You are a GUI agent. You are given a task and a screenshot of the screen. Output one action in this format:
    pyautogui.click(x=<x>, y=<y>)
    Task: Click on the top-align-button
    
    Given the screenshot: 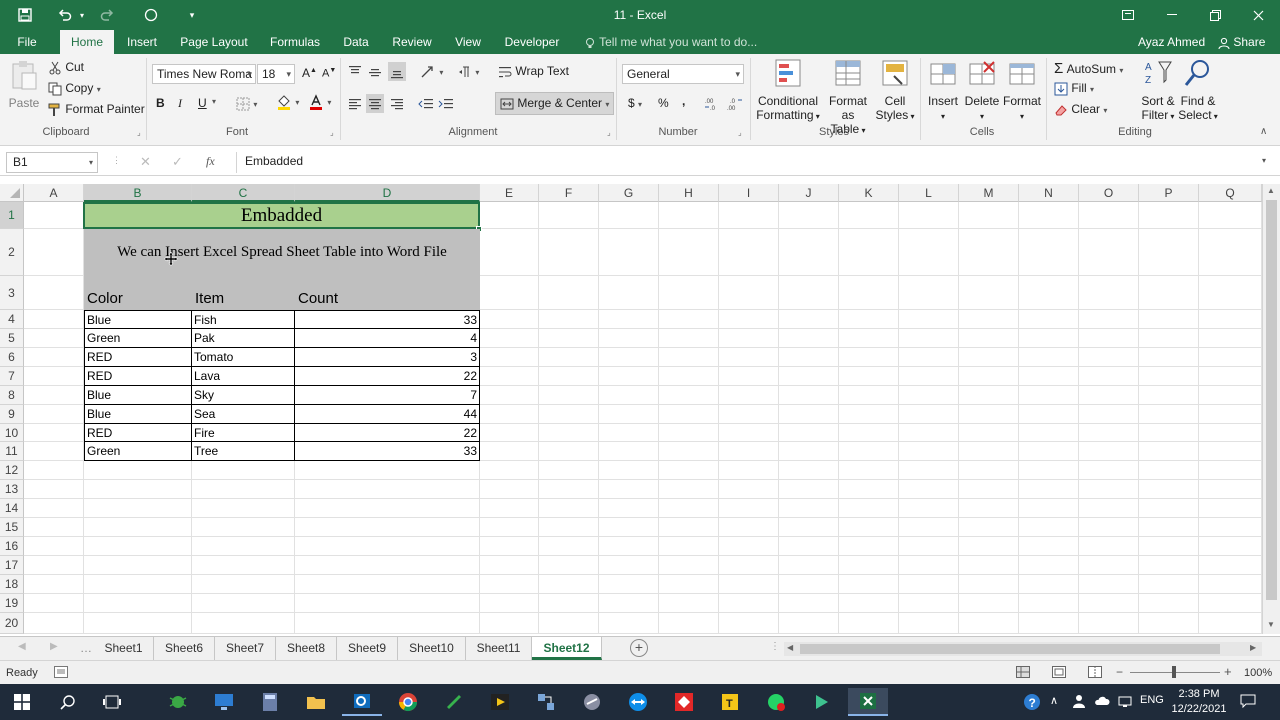 What is the action you would take?
    pyautogui.click(x=355, y=71)
    